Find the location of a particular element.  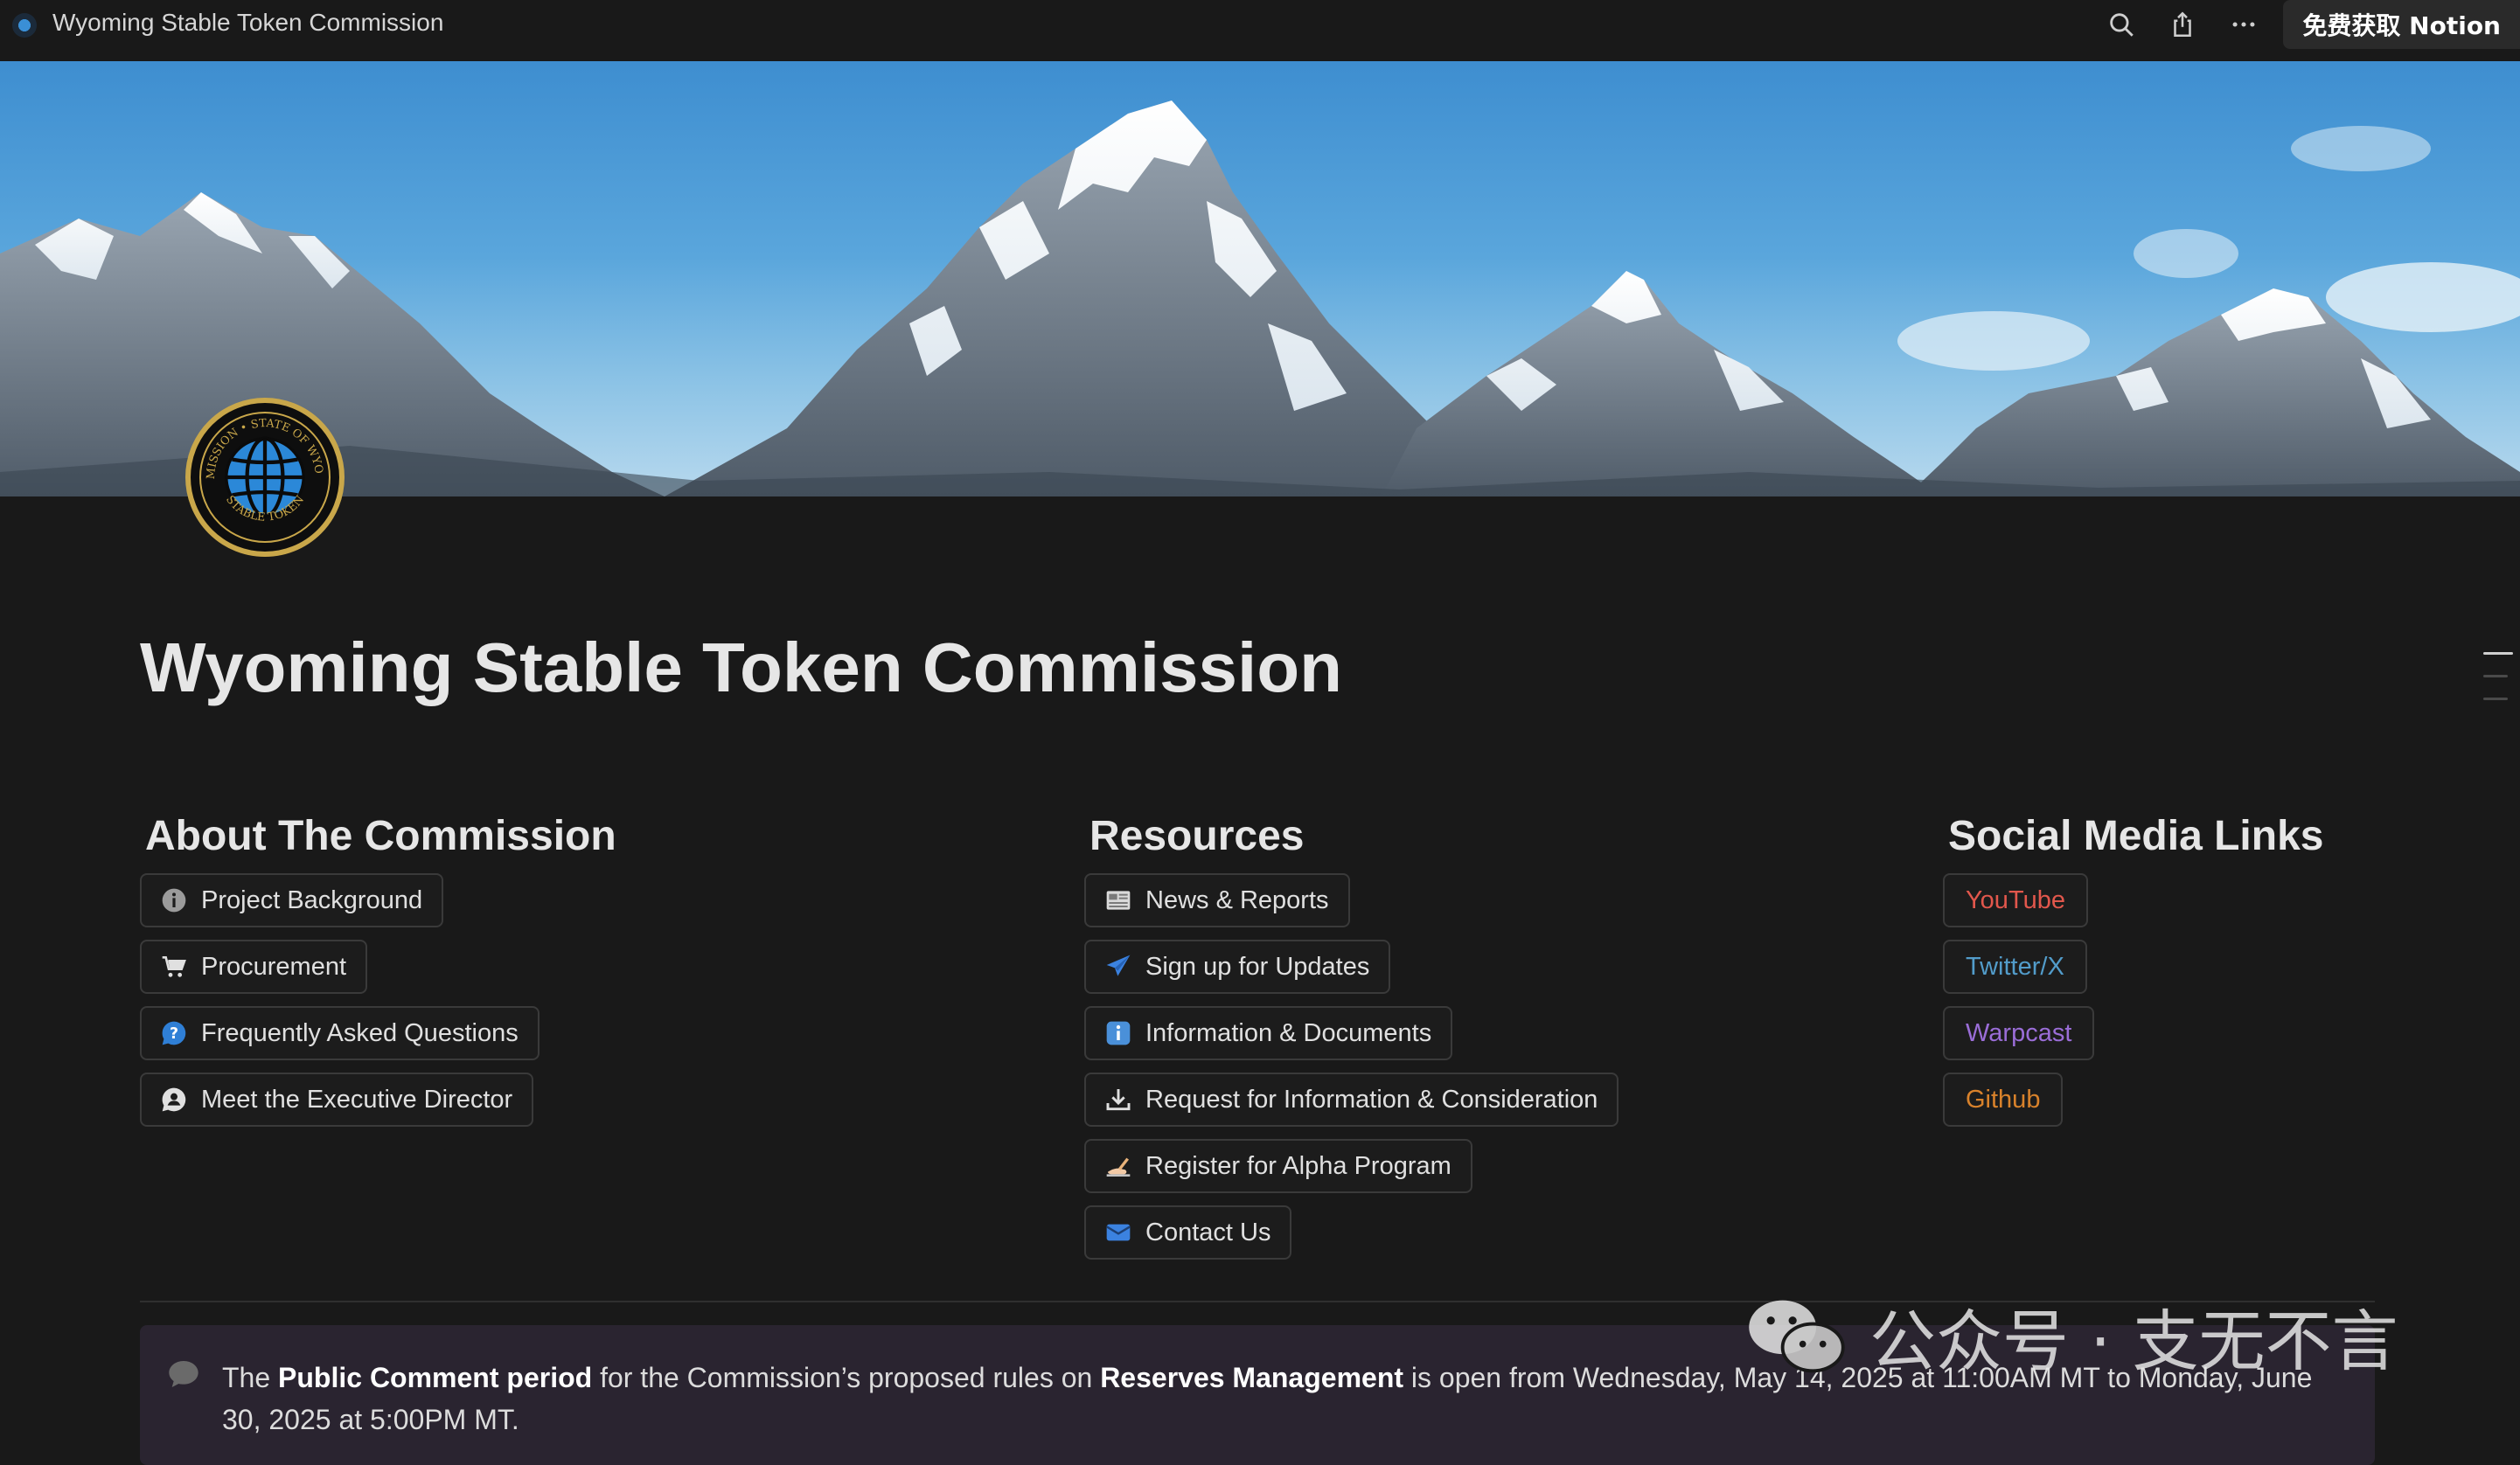

cart-icon is located at coordinates (174, 967).